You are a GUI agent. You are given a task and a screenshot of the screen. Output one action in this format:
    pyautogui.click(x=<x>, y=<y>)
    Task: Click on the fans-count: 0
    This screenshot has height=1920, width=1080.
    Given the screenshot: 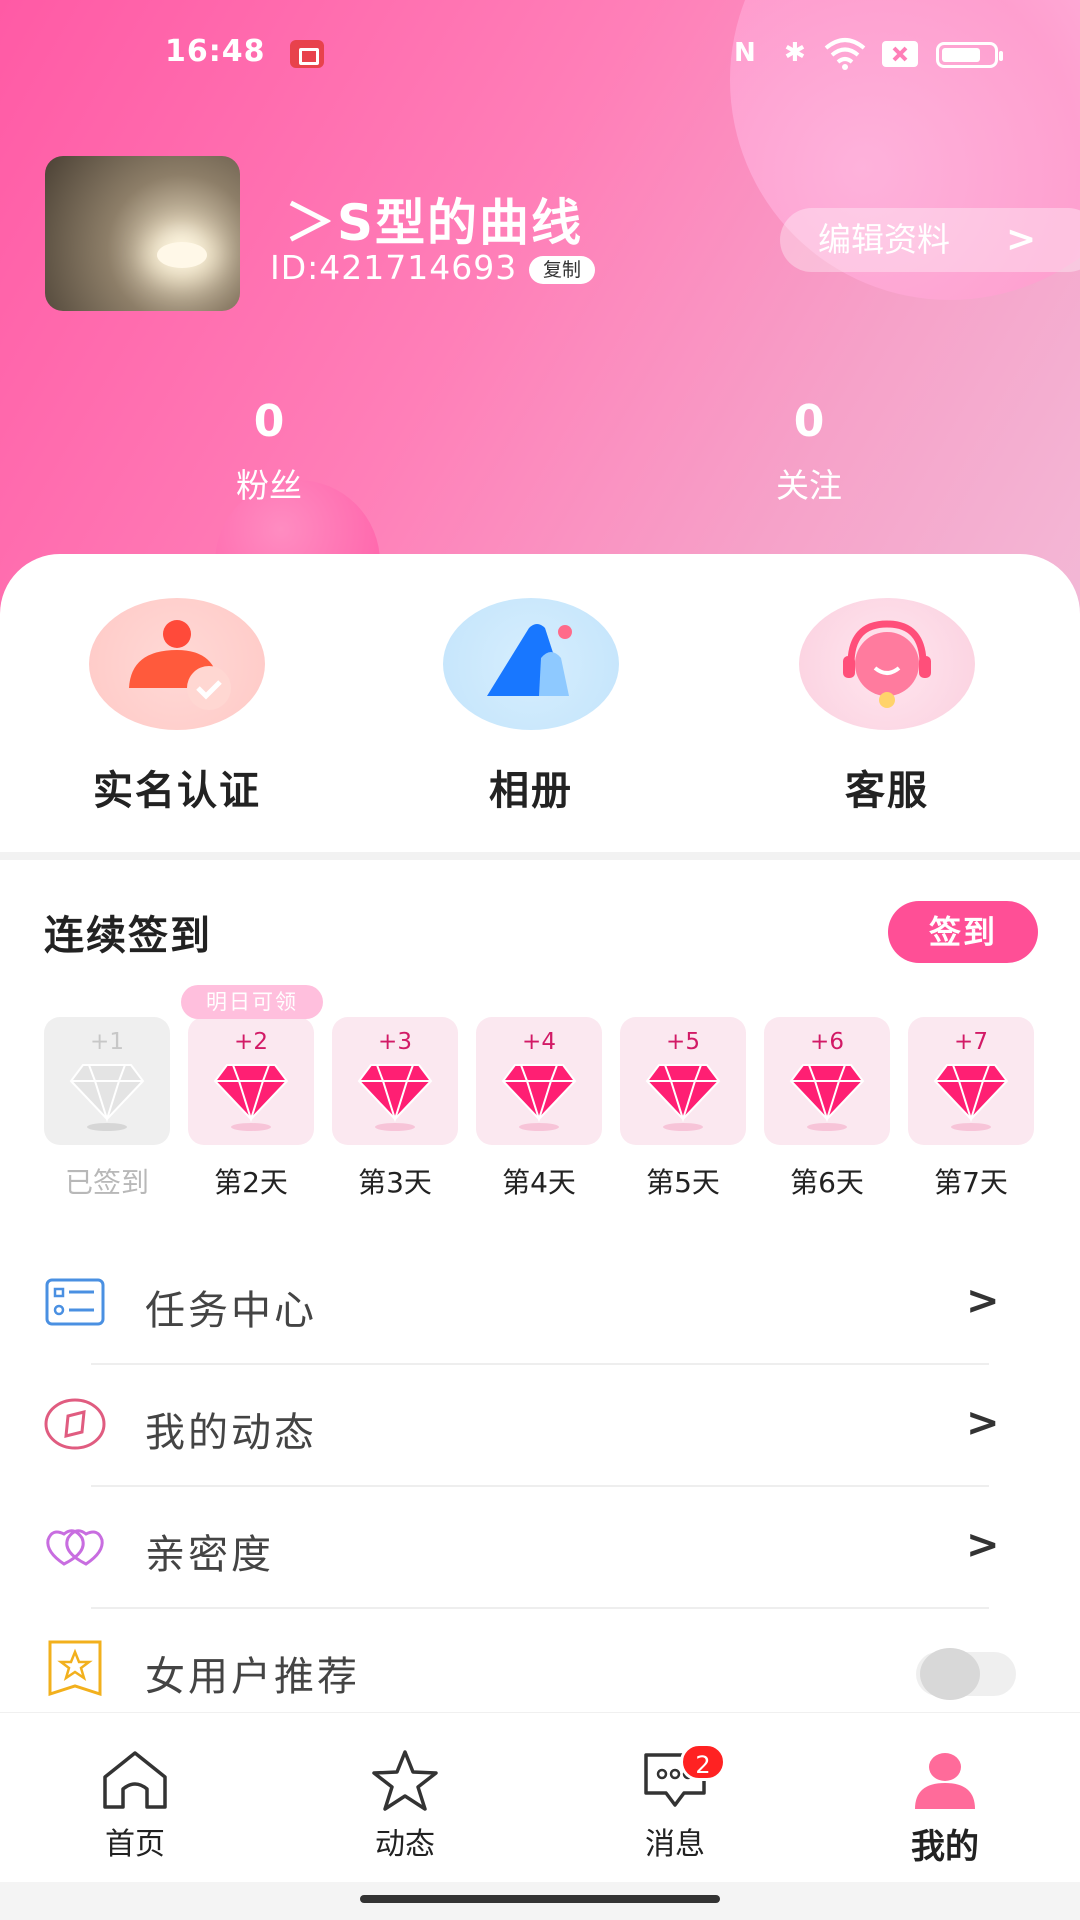 What is the action you would take?
    pyautogui.click(x=269, y=421)
    